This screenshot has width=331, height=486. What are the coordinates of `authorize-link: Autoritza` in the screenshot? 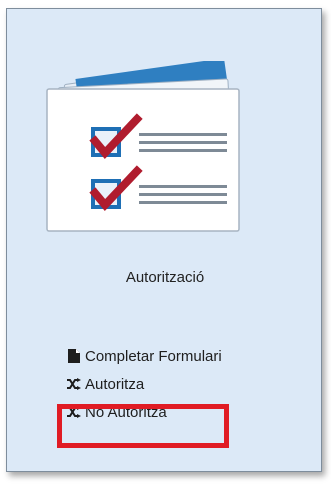 It's located at (144, 384).